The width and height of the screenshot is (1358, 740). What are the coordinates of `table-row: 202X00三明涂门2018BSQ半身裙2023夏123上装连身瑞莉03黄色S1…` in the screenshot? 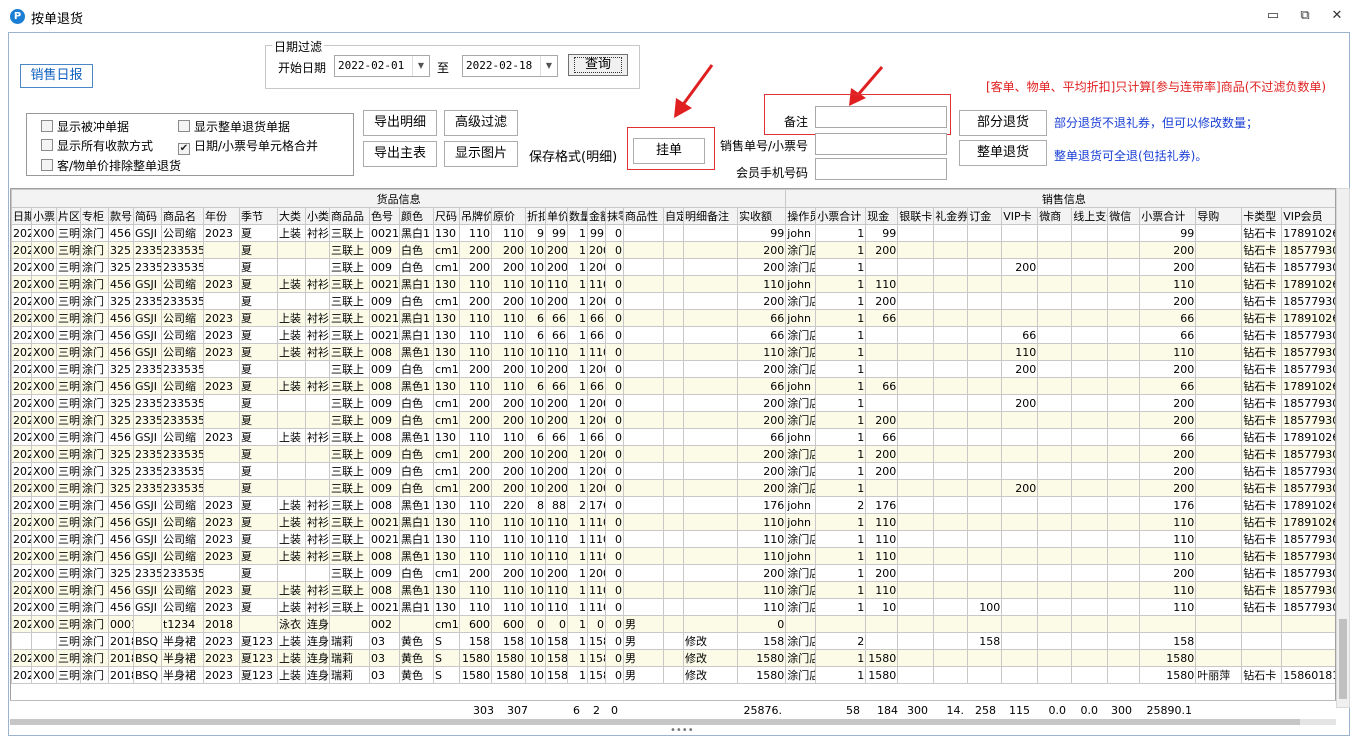 It's located at (673, 675).